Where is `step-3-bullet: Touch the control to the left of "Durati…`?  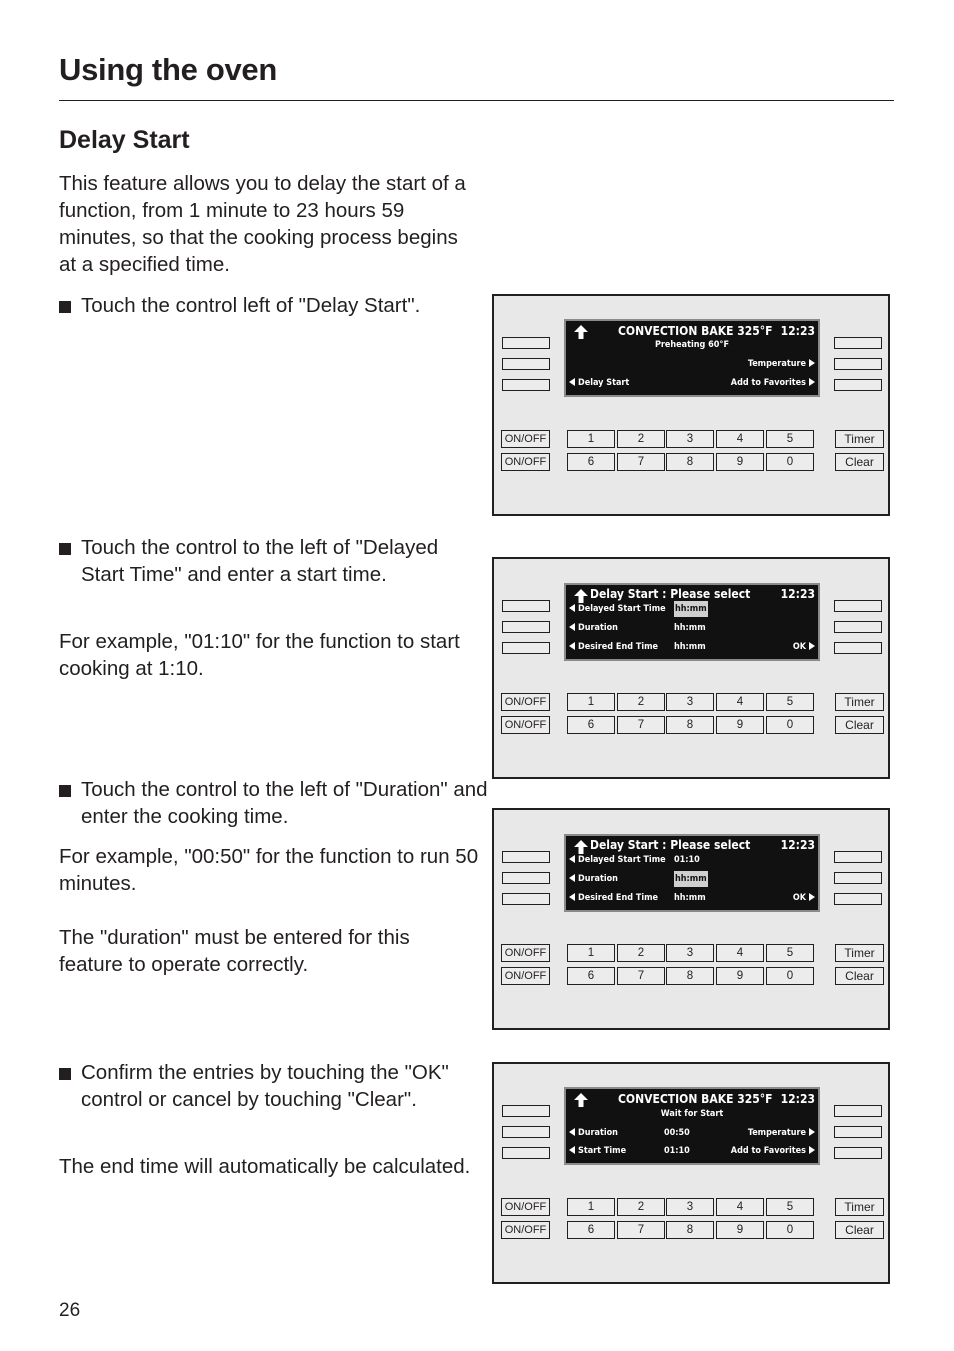
step-3-bullet: Touch the control to the left of "Durati… is located at coordinates (274, 803).